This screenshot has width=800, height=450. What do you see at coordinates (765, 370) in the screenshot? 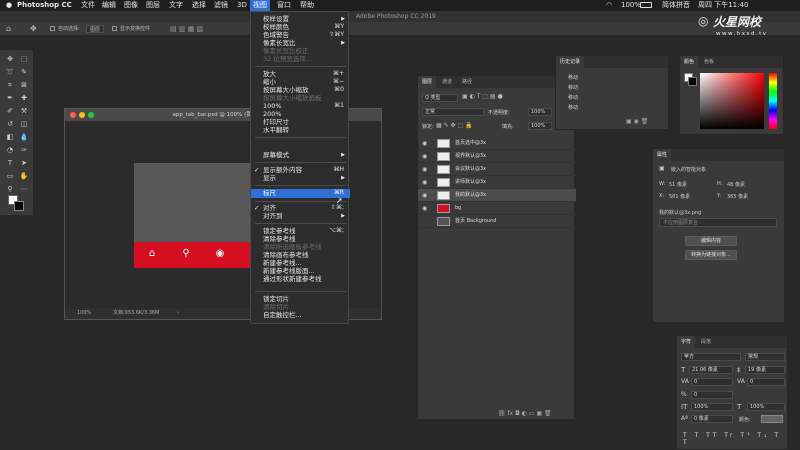
I see `leading-field: 19 像素` at bounding box center [765, 370].